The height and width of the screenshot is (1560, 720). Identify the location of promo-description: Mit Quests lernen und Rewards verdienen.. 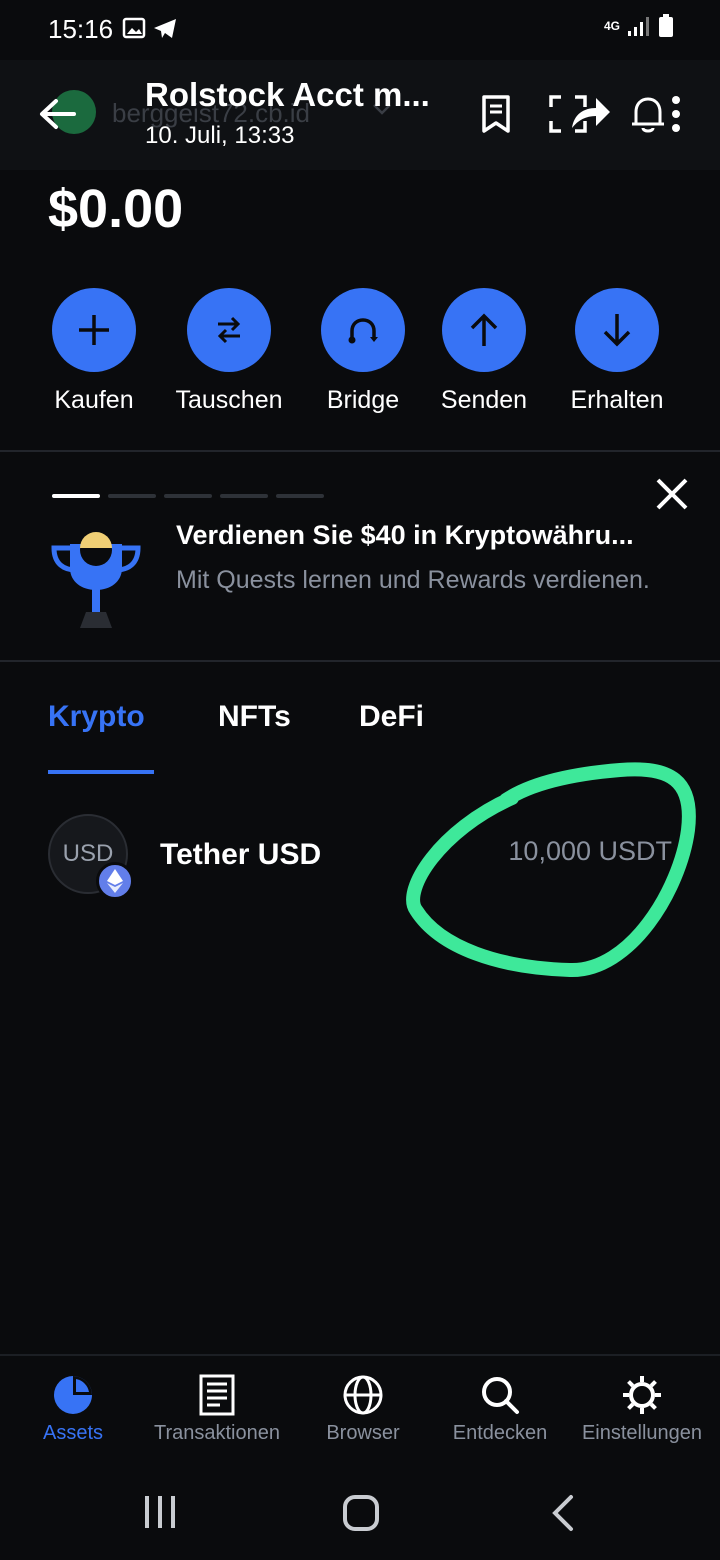
(413, 580).